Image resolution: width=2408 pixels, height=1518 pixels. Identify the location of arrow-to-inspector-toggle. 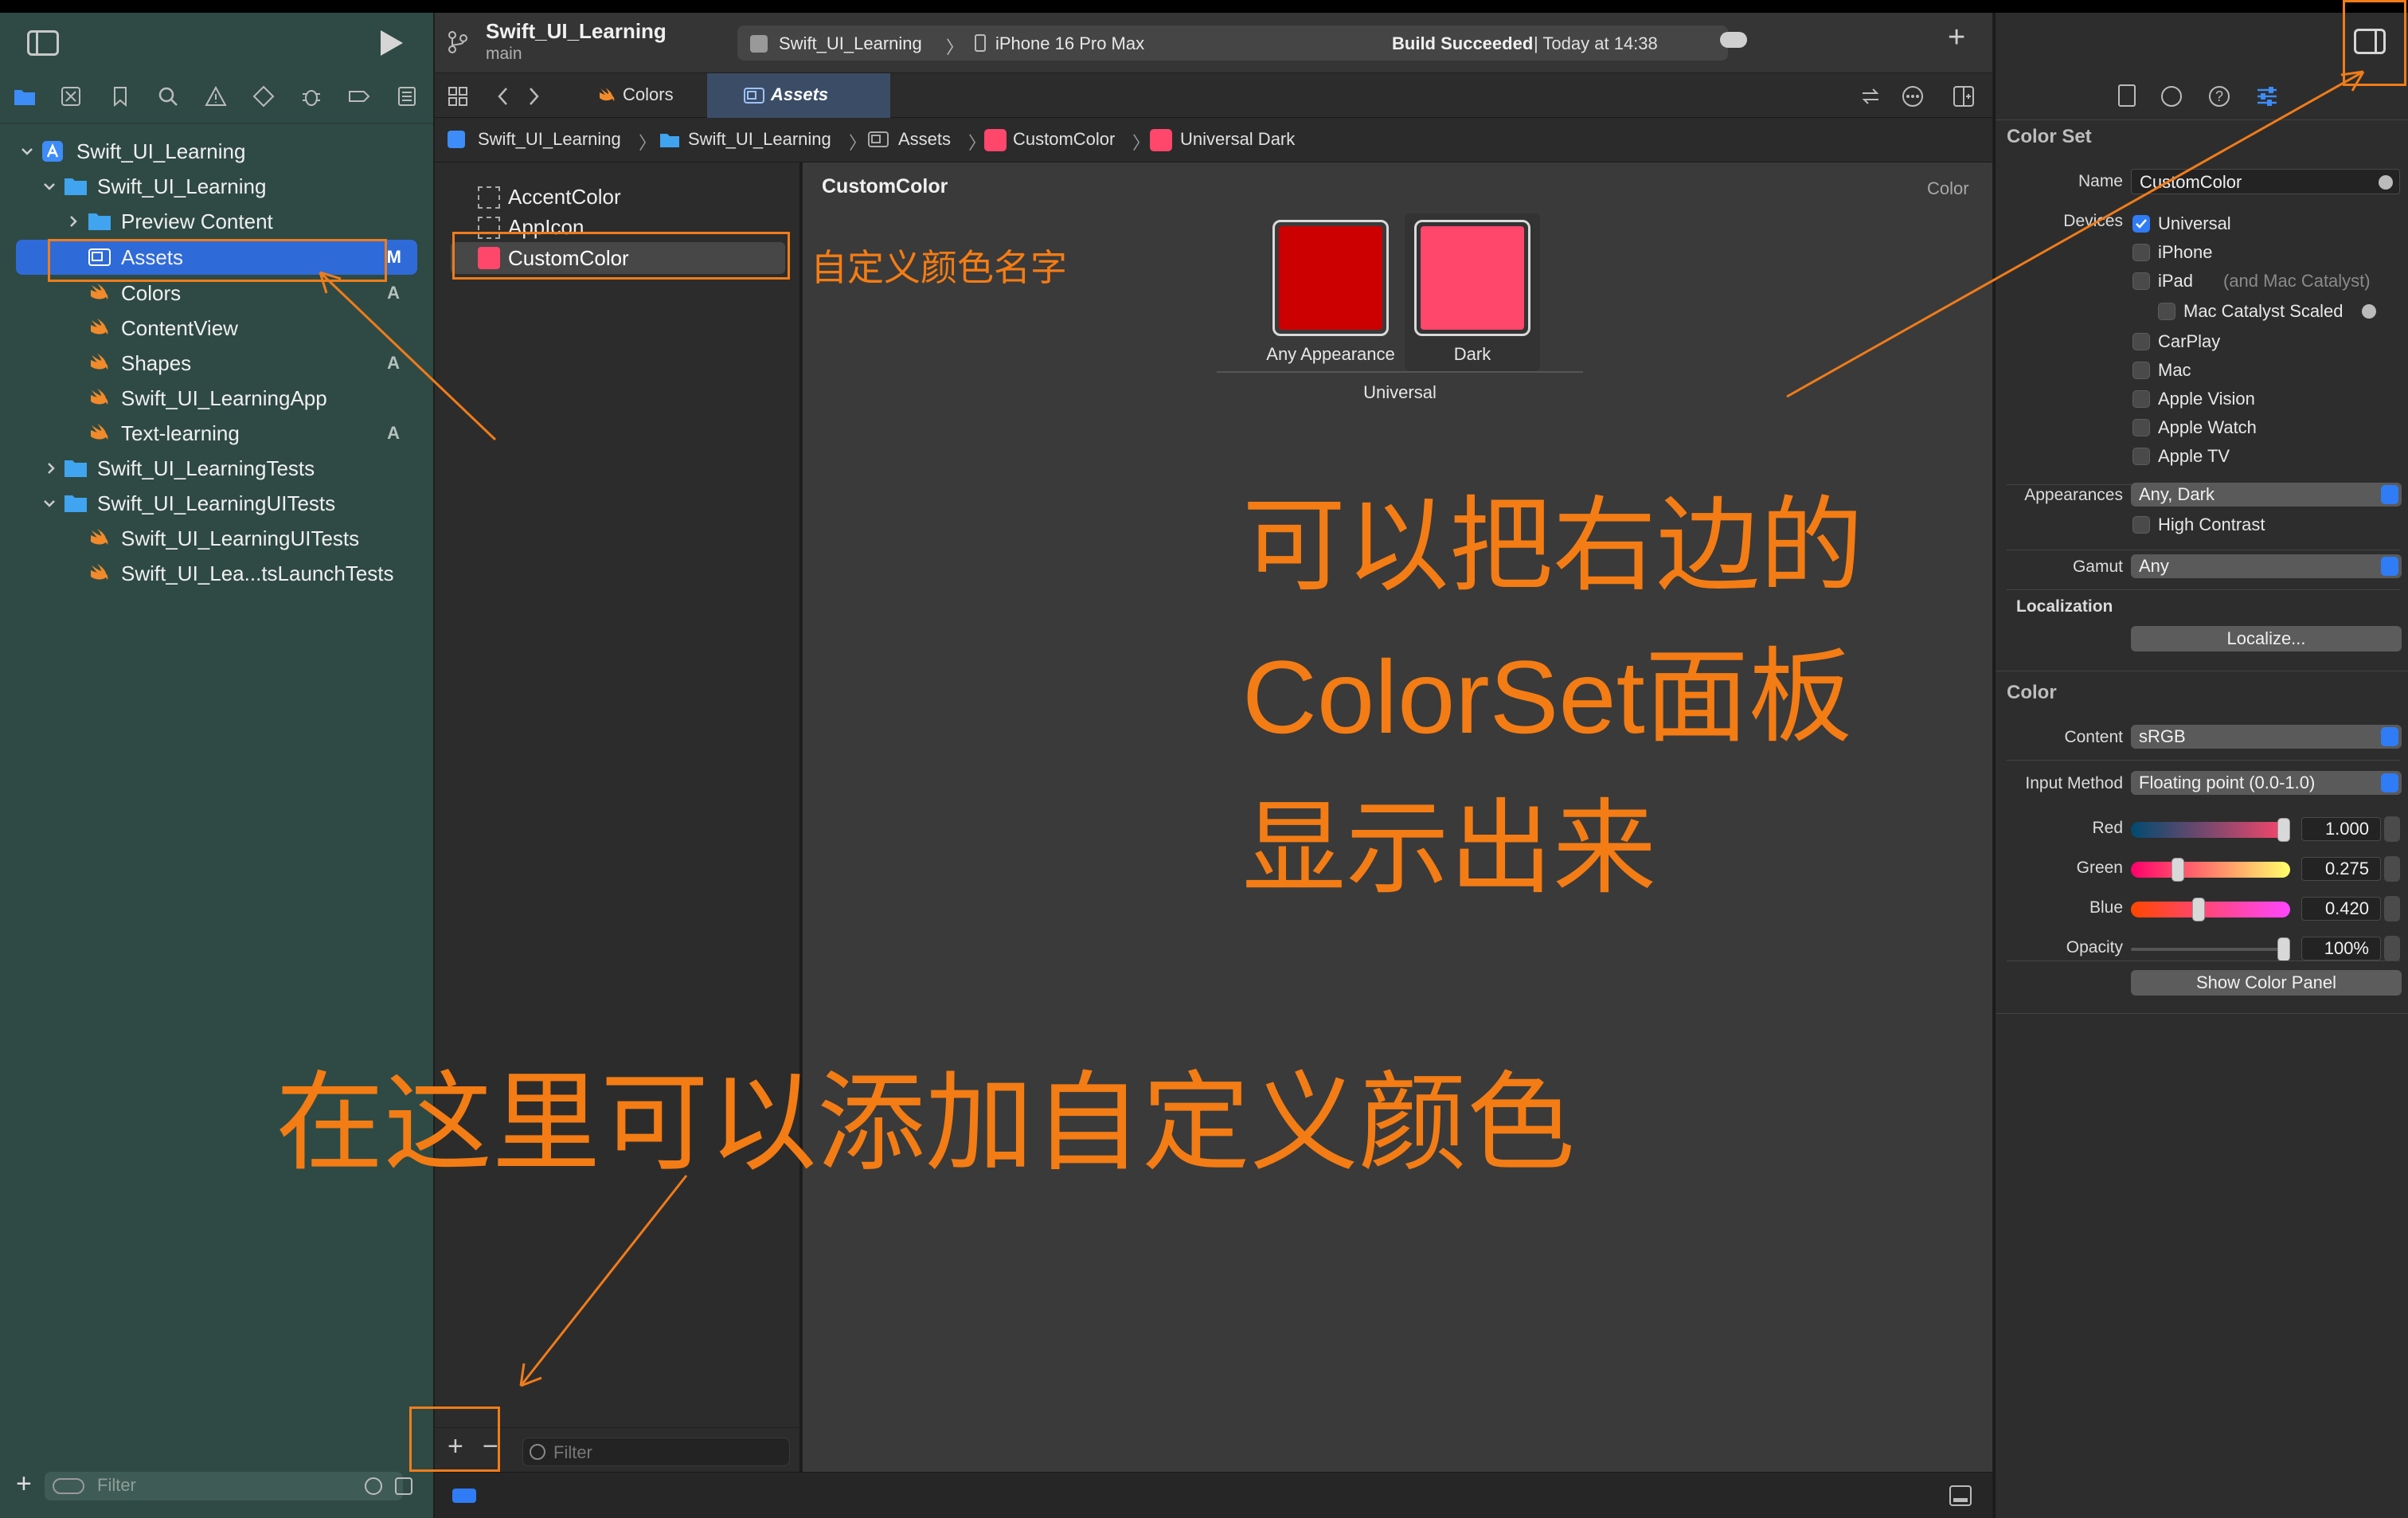
(2075, 234).